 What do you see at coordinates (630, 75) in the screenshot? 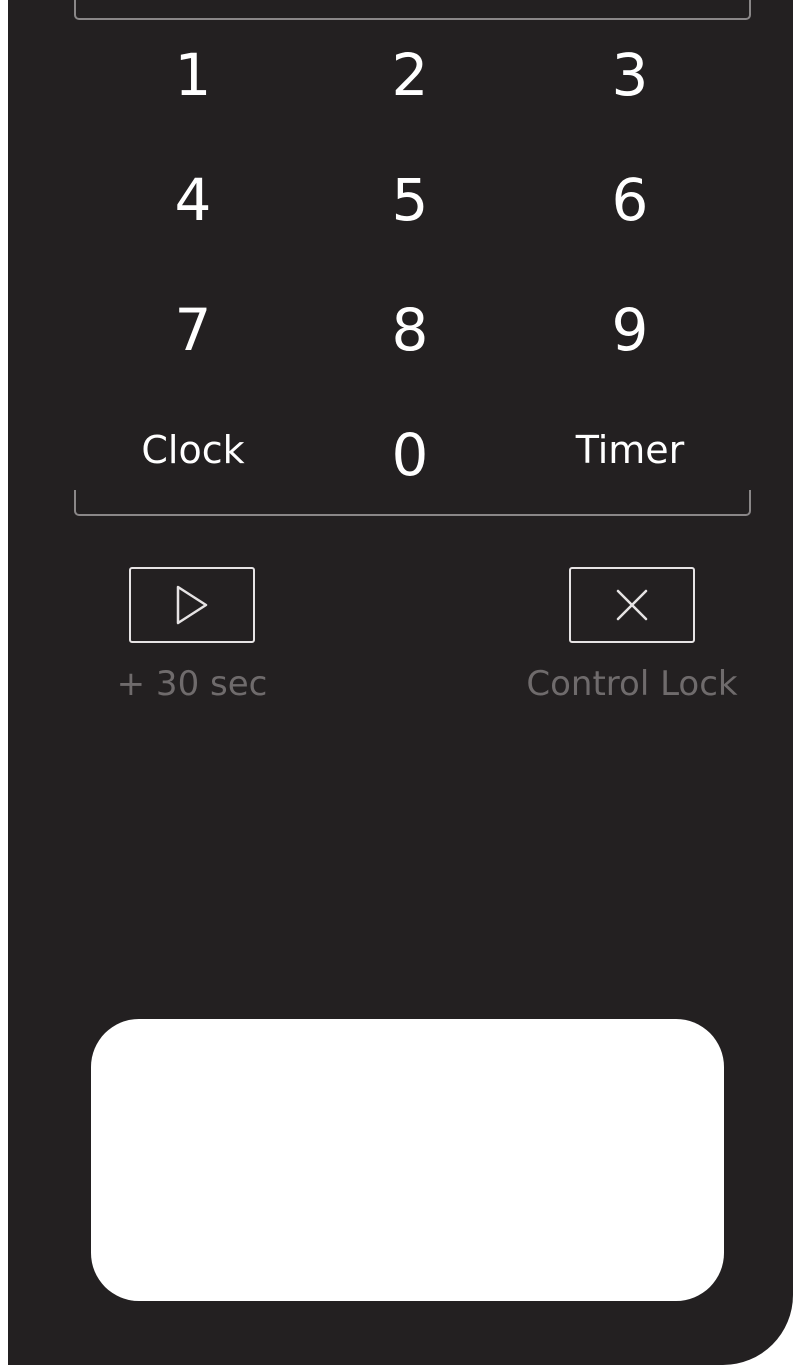
I see `key-3: 3` at bounding box center [630, 75].